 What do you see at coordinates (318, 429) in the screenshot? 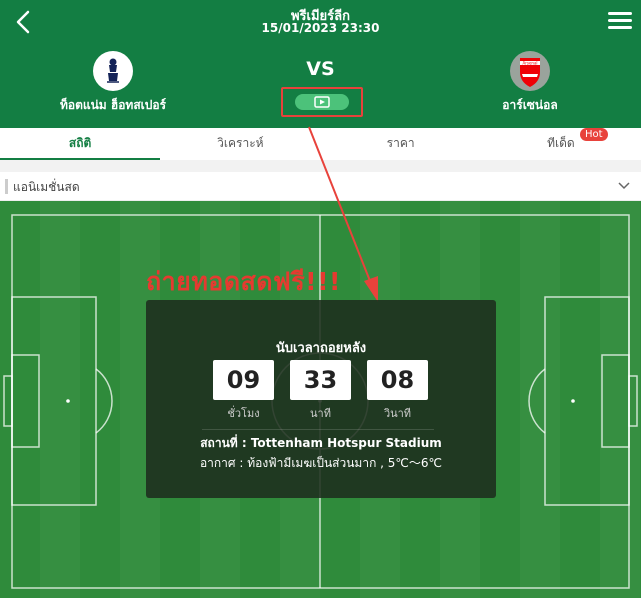
I see `card-divider` at bounding box center [318, 429].